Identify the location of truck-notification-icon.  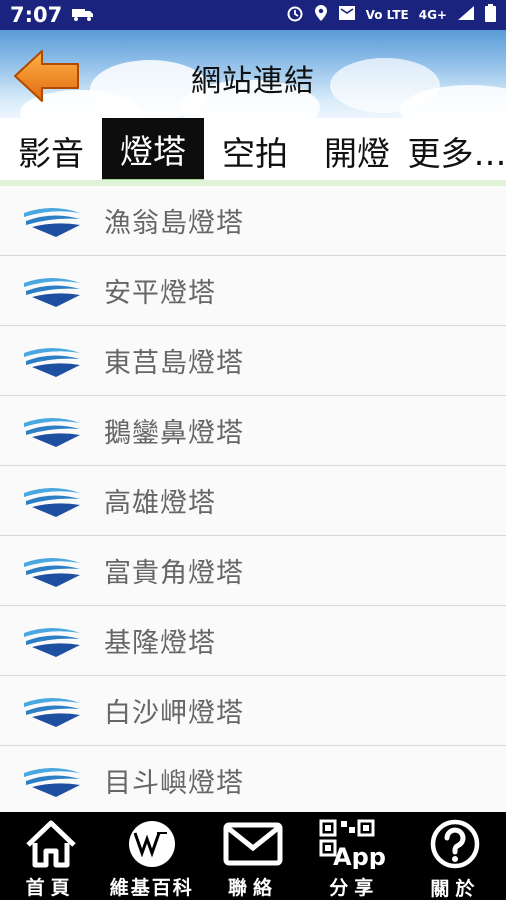
(83, 15).